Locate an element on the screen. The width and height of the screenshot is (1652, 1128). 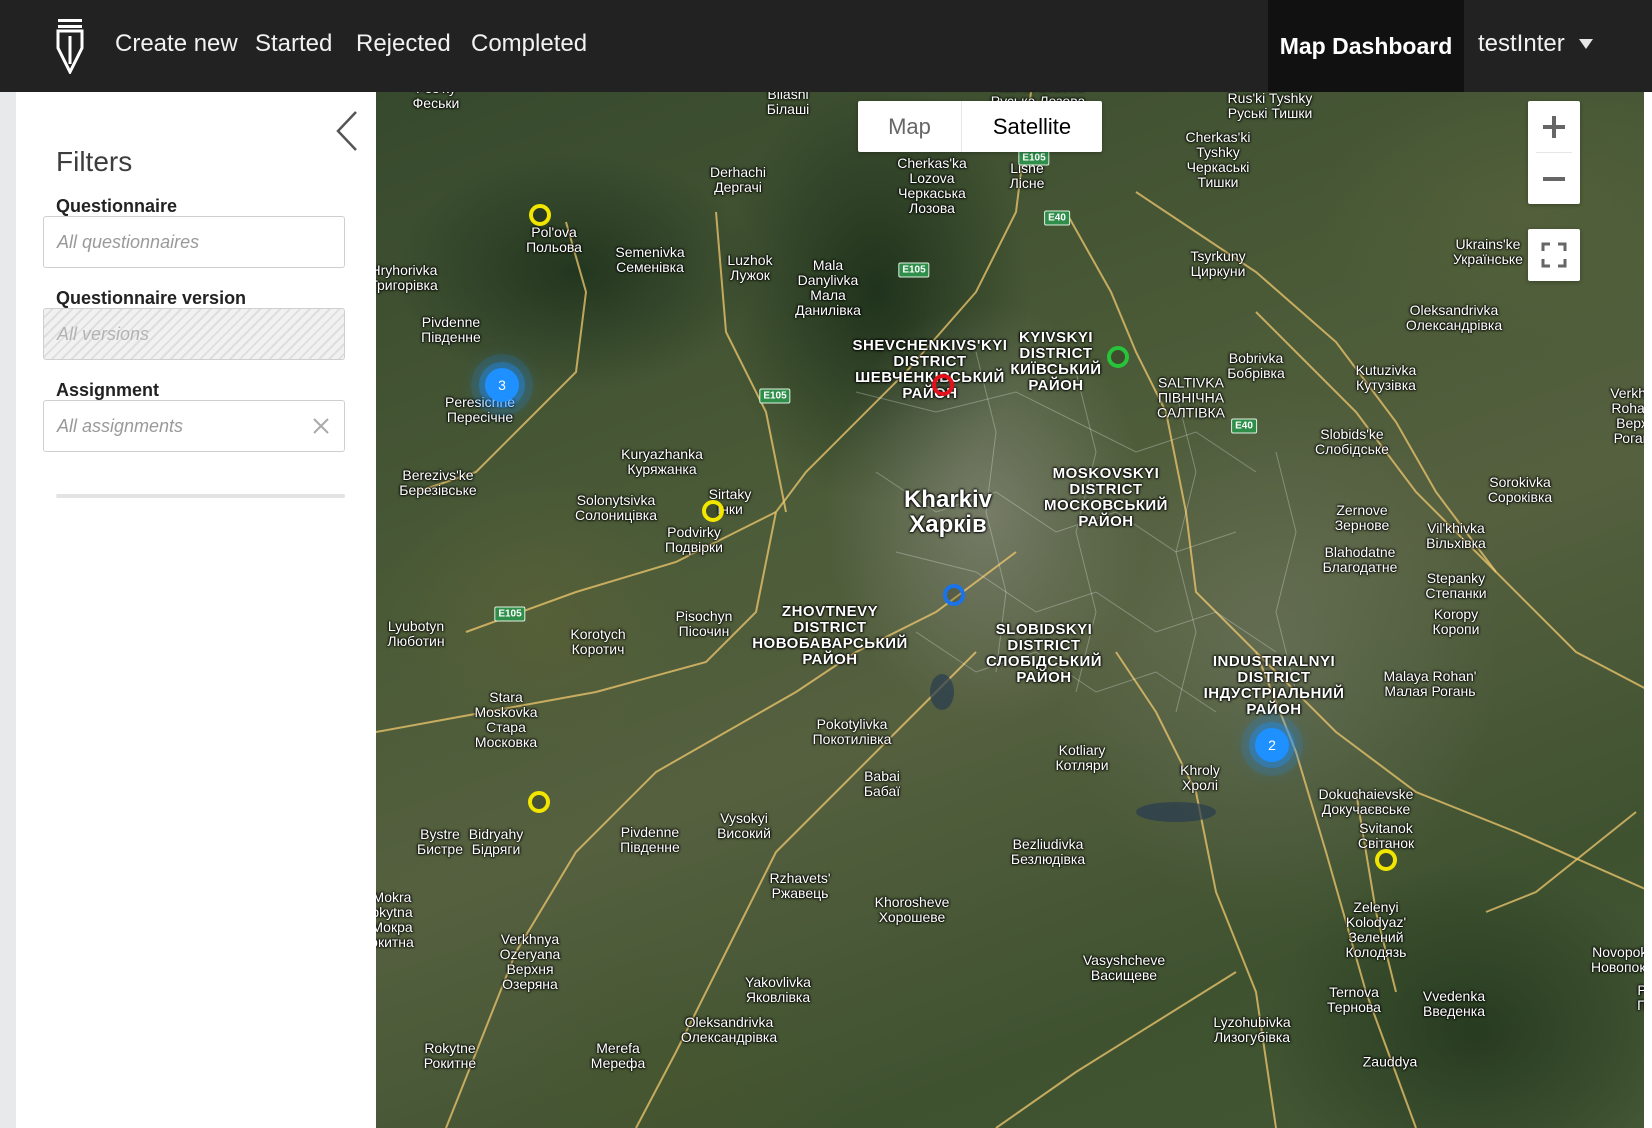
nav-map-dashboard-label: Map Dashboard is located at coordinates (1366, 45).